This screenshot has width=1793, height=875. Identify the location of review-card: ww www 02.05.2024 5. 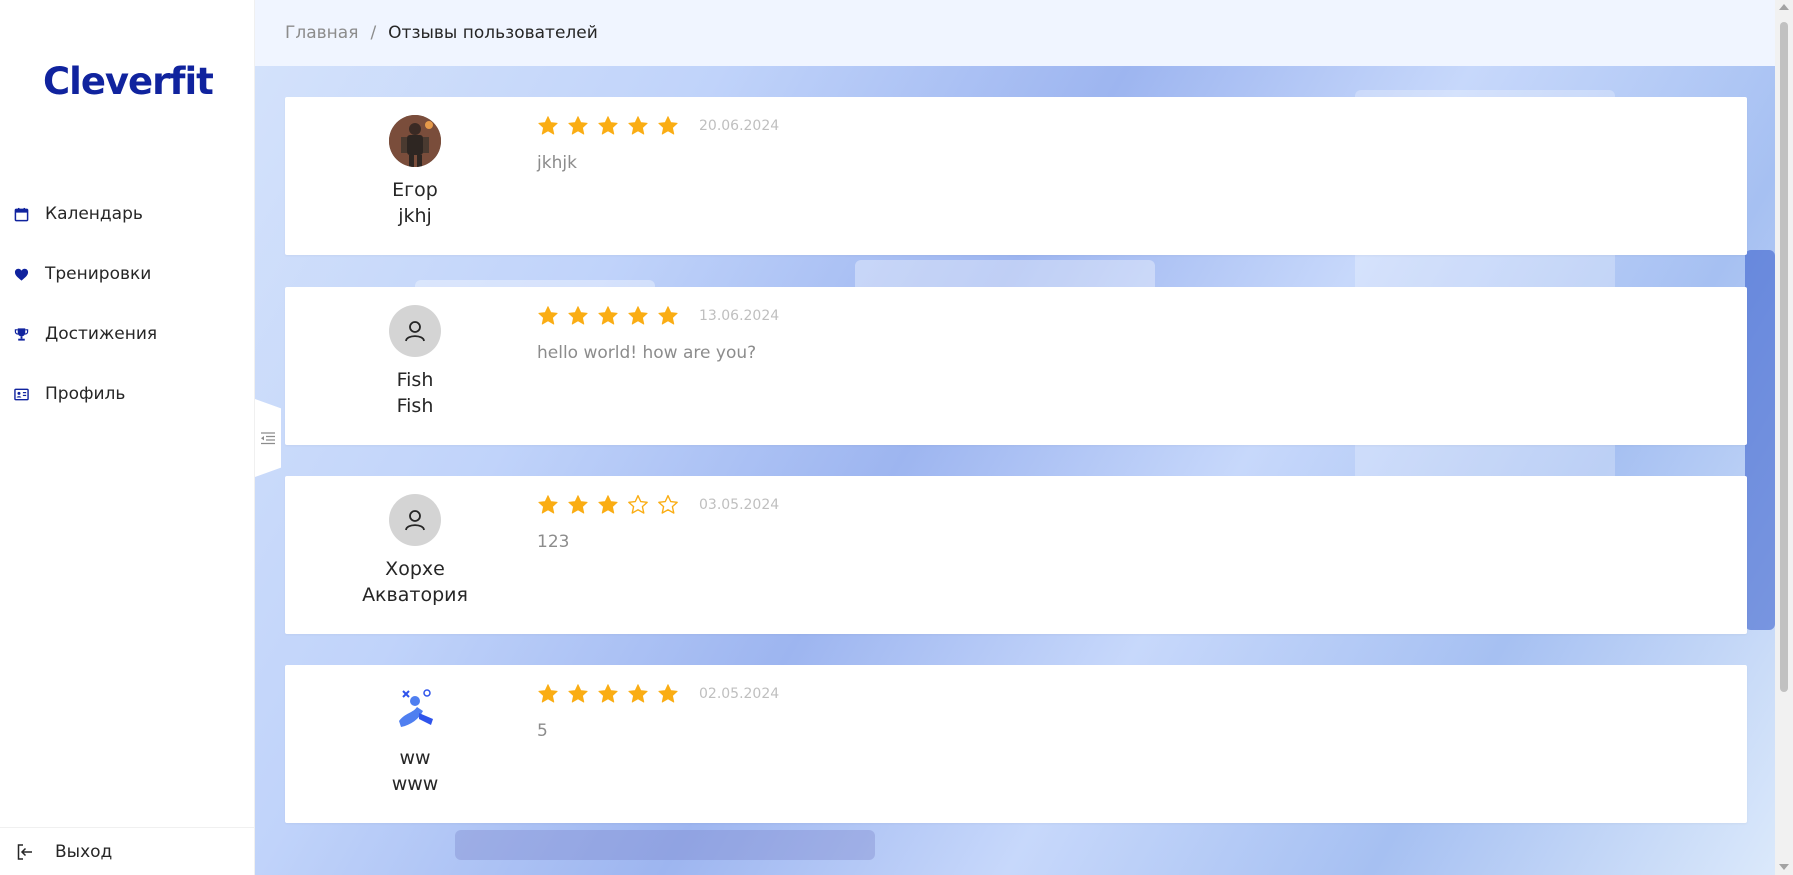
(1016, 744).